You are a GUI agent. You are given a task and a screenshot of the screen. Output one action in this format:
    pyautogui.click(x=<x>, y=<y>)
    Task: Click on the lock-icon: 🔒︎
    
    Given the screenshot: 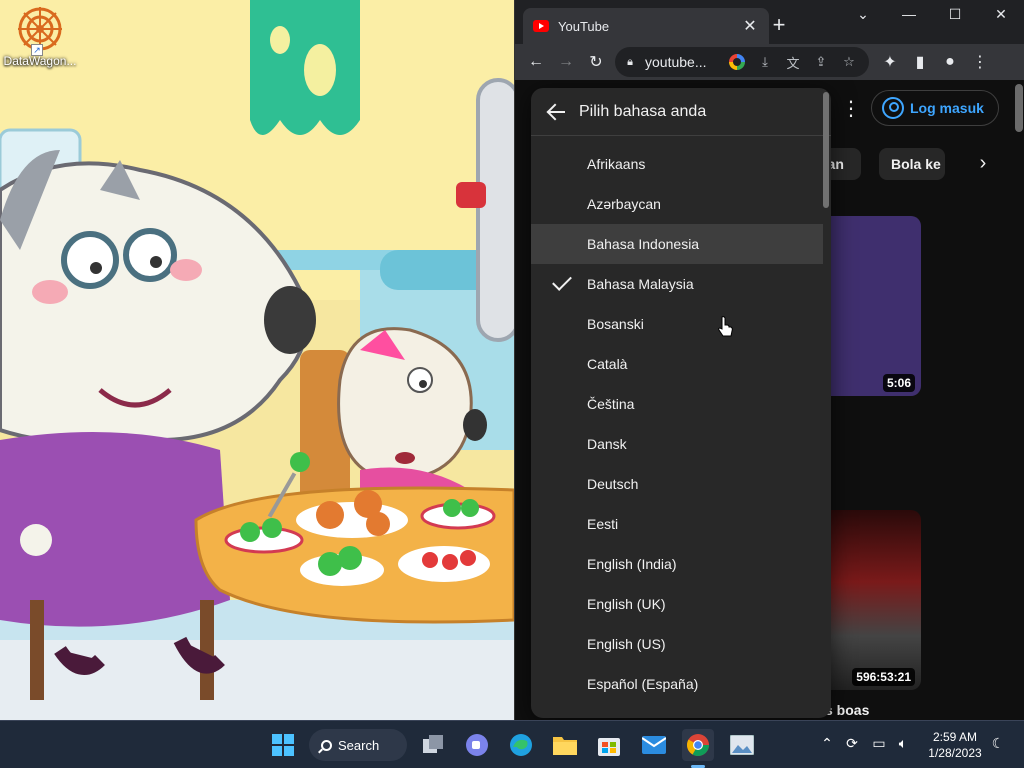 What is the action you would take?
    pyautogui.click(x=630, y=62)
    